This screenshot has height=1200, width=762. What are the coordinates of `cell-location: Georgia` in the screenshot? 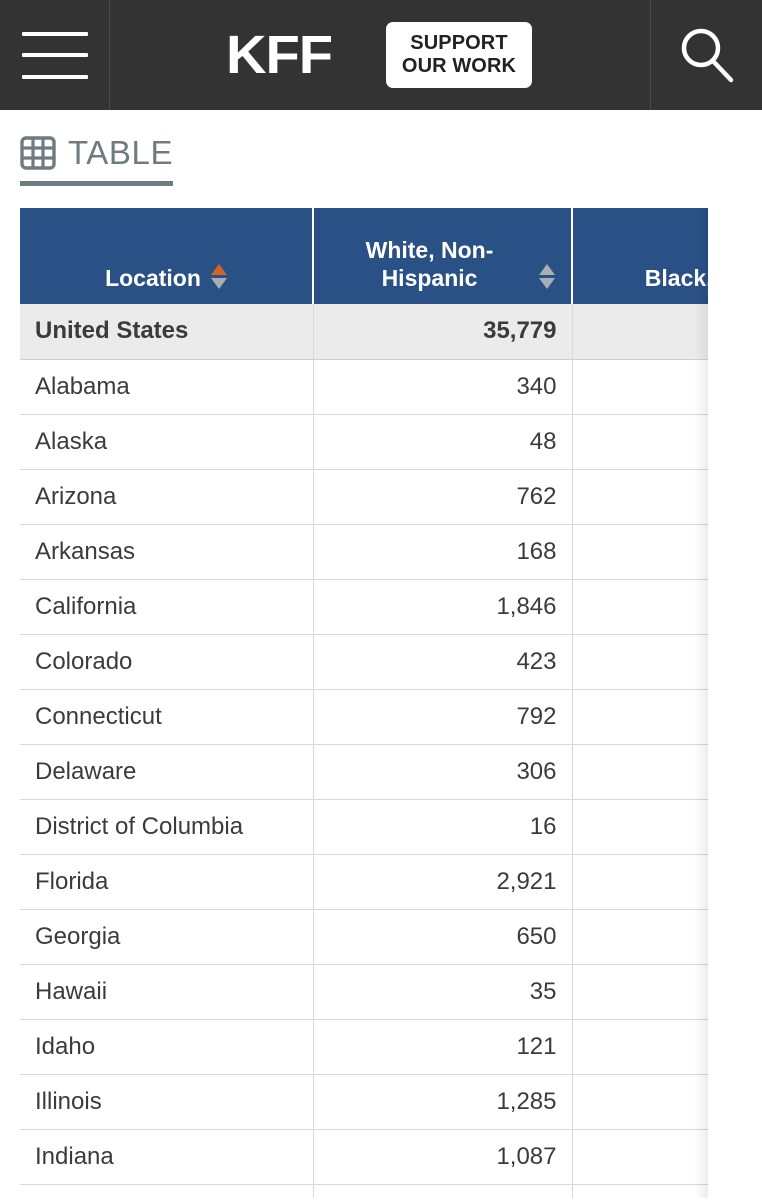 It's located at (167, 937).